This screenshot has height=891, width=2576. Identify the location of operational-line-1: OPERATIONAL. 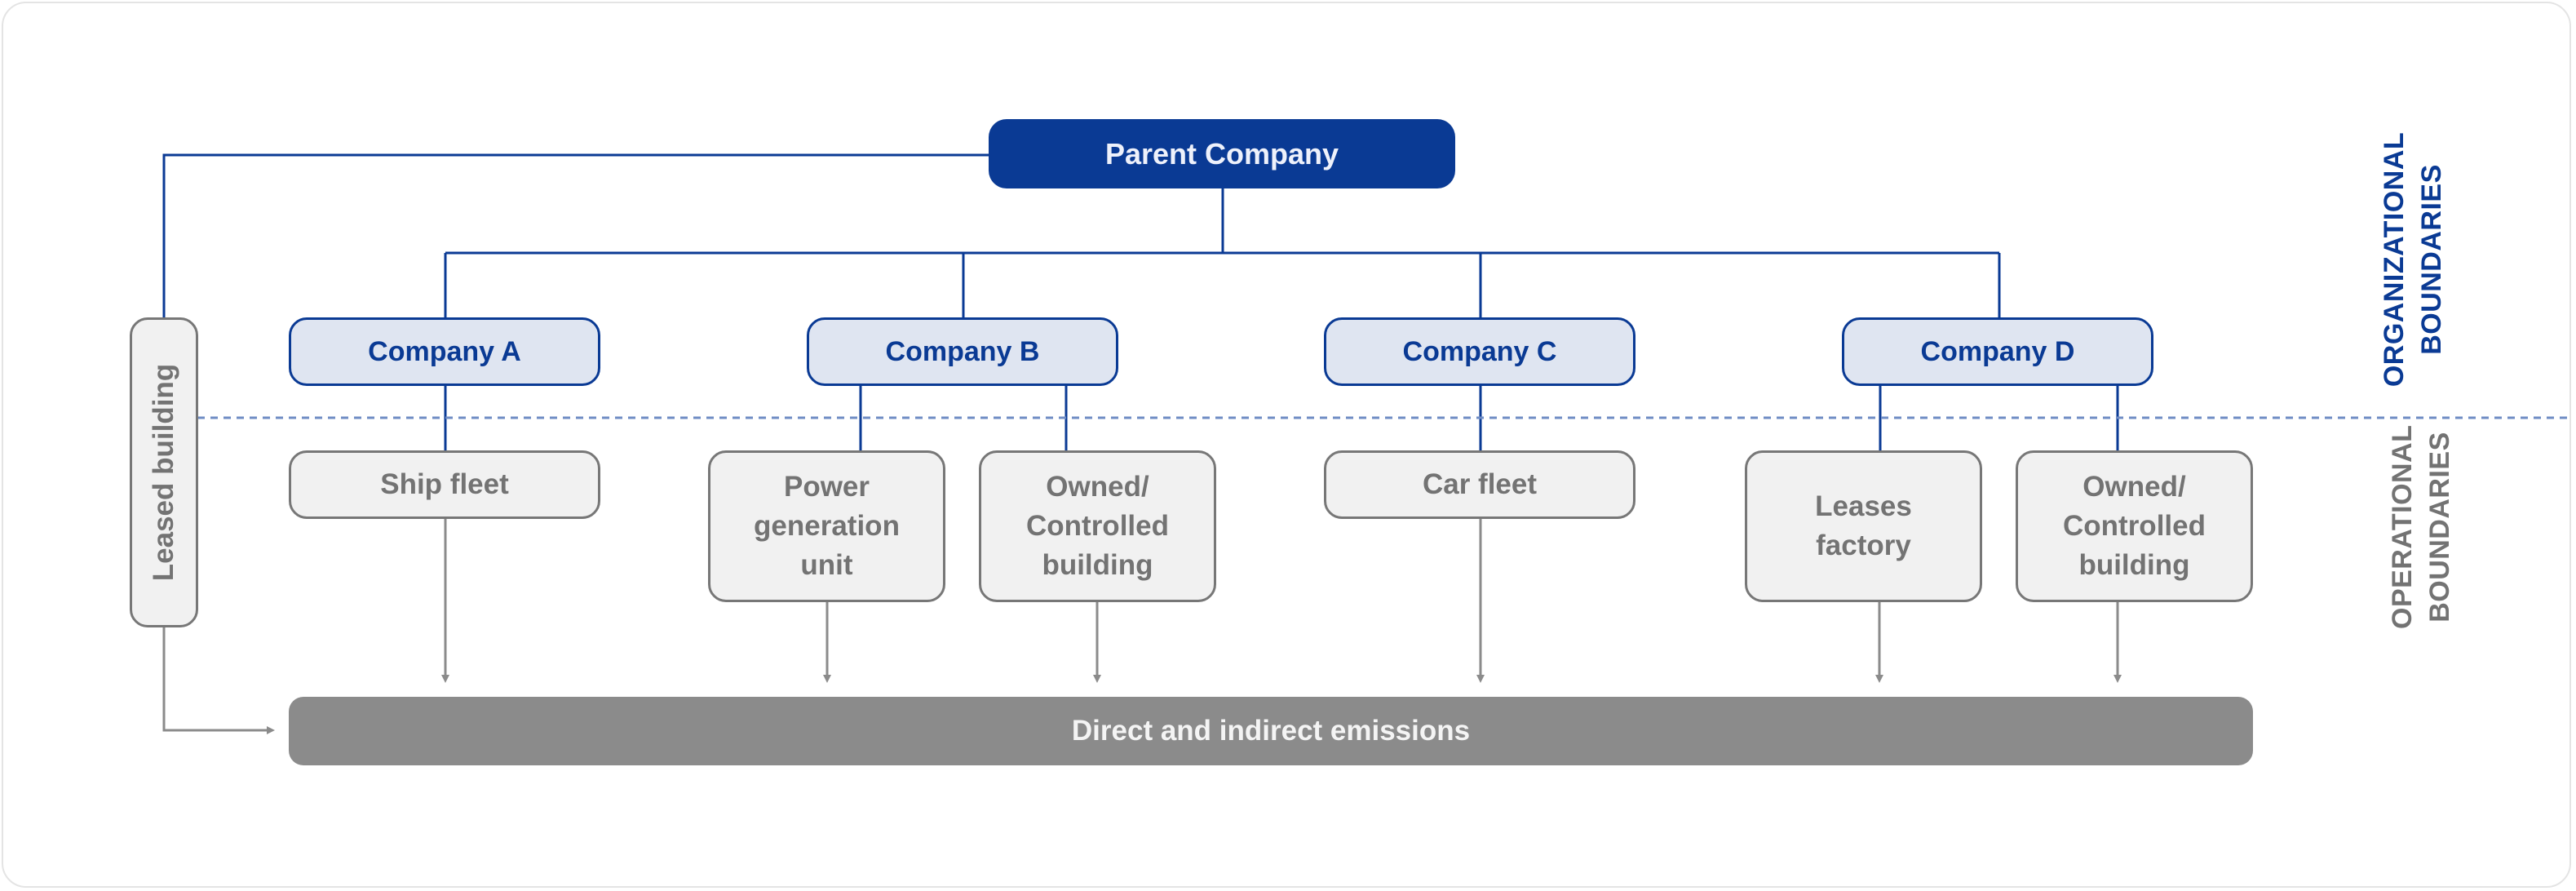
(2402, 526).